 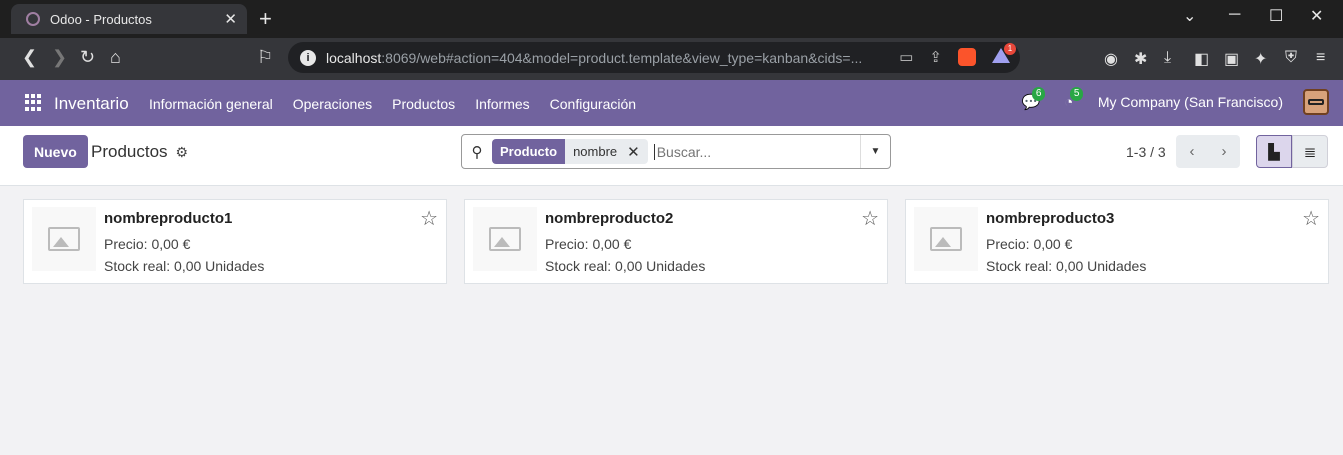 I want to click on pager-previous-button: ‹, so click(x=1192, y=151).